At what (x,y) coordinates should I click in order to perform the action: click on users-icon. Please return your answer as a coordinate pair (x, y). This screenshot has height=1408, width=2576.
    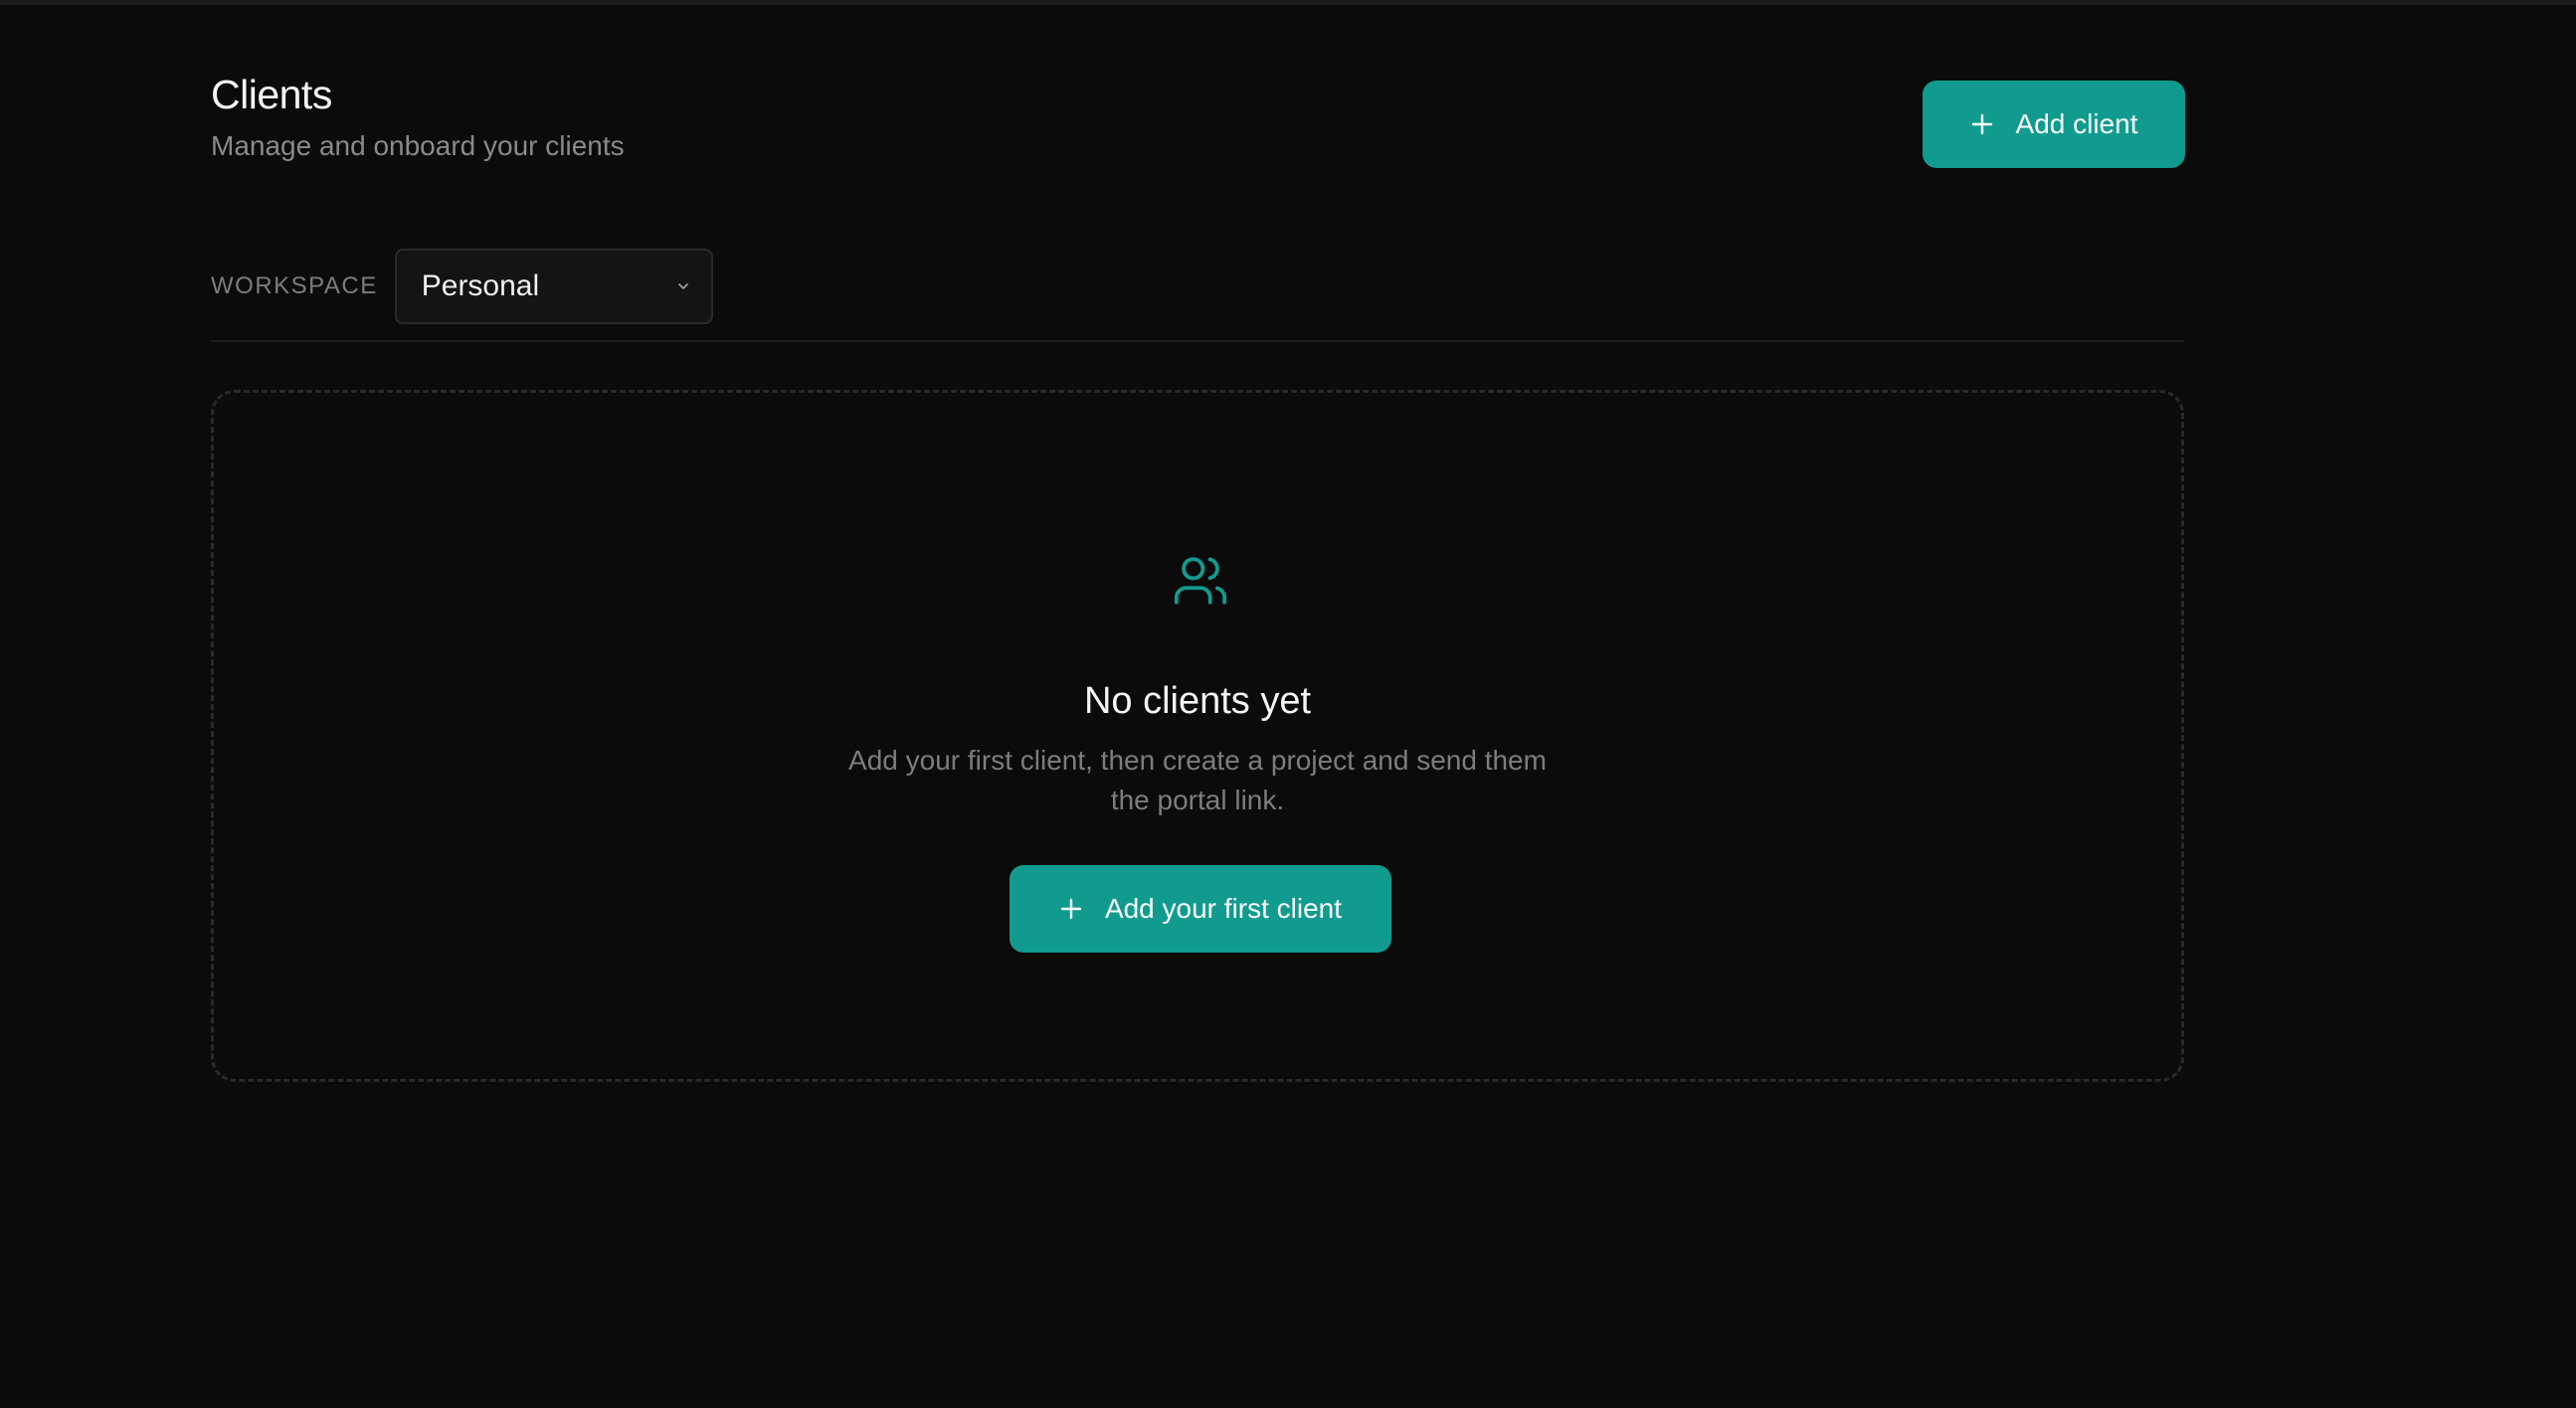
    Looking at the image, I should click on (1200, 581).